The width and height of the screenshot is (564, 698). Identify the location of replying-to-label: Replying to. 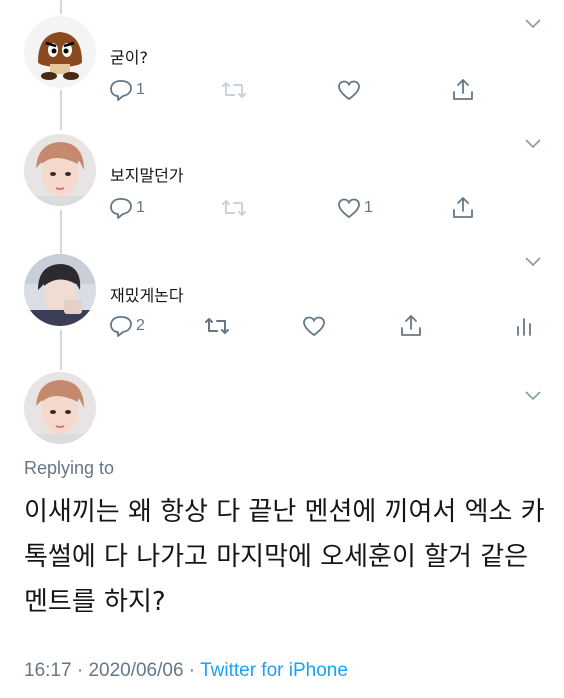
(69, 468).